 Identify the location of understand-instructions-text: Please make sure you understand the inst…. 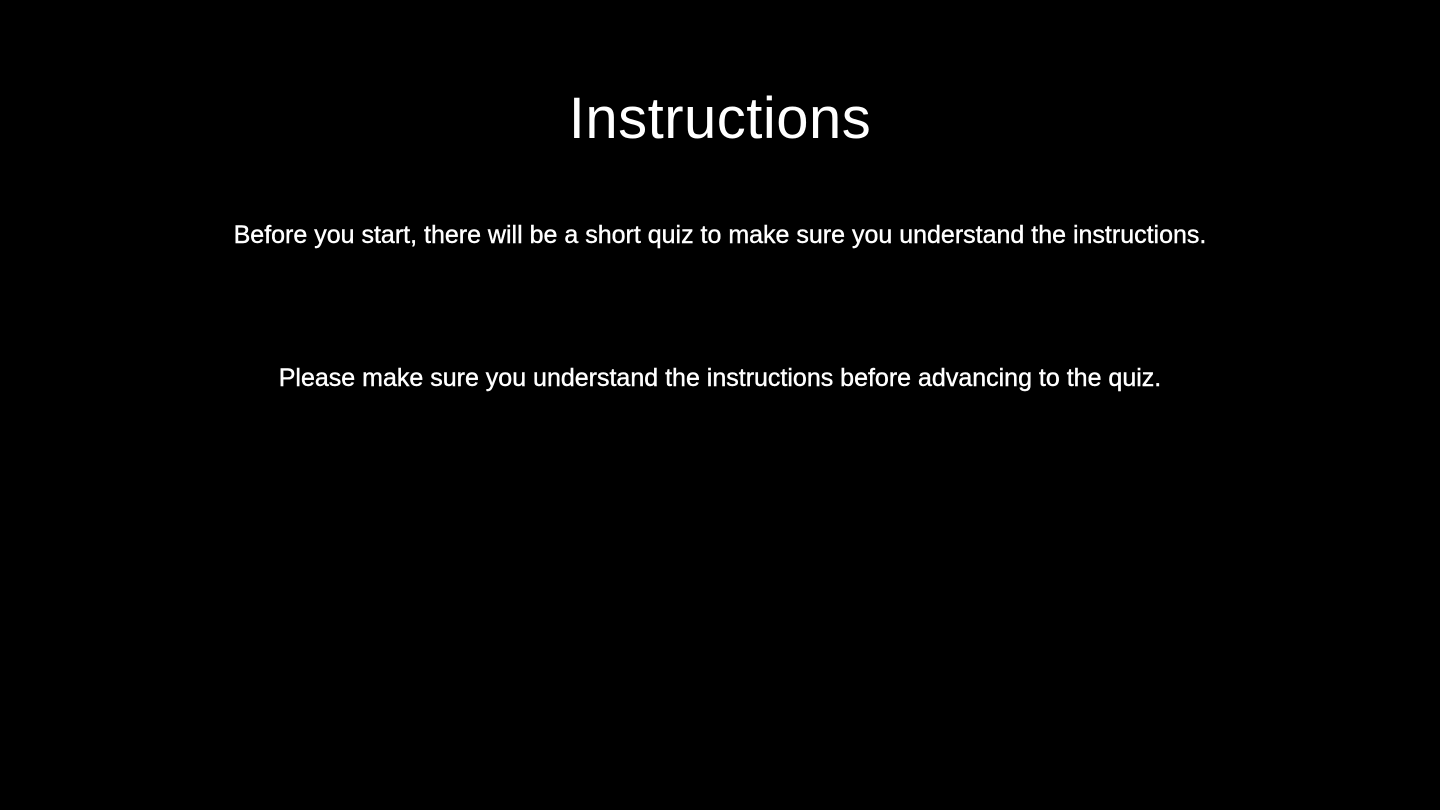
(720, 378).